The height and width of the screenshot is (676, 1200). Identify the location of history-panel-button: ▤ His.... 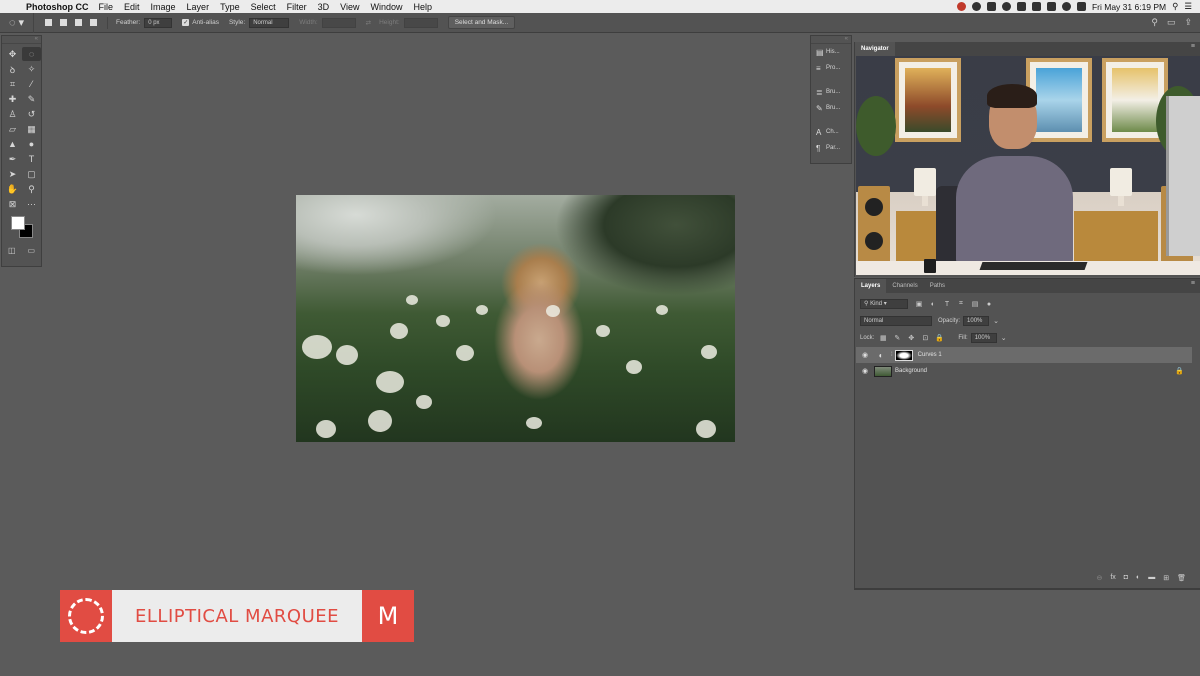
(831, 52).